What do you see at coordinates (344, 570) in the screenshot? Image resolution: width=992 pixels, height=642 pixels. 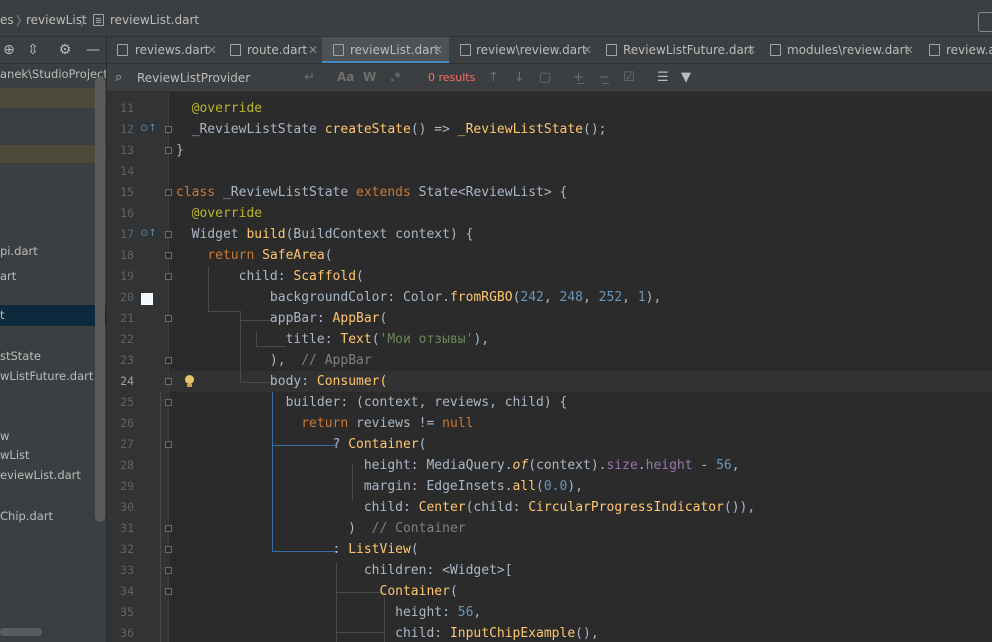 I see `code-line: children: <Widget>[` at bounding box center [344, 570].